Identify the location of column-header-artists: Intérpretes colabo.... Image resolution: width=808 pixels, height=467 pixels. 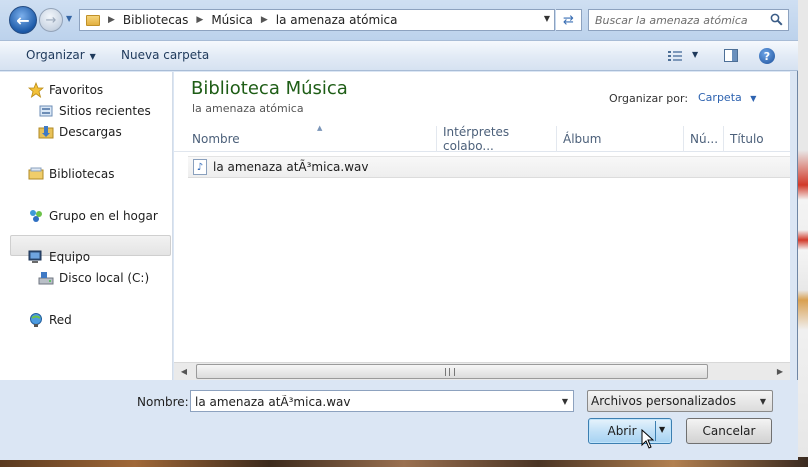
(497, 139).